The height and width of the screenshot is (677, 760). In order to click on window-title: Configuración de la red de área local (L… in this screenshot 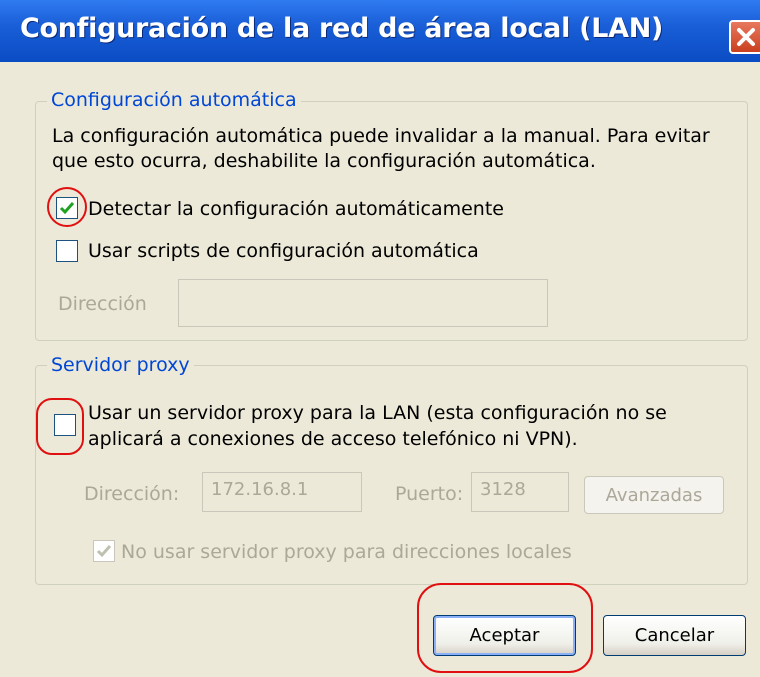, I will do `click(342, 28)`.